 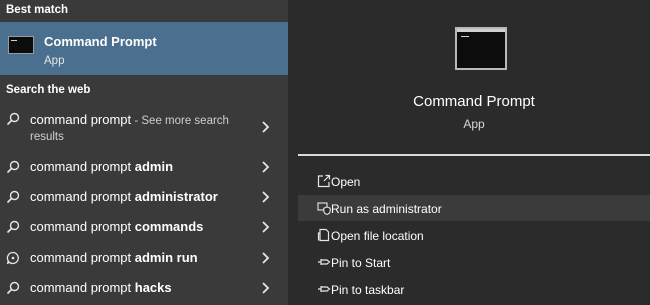 I want to click on icon-title-bar, so click(x=481, y=30).